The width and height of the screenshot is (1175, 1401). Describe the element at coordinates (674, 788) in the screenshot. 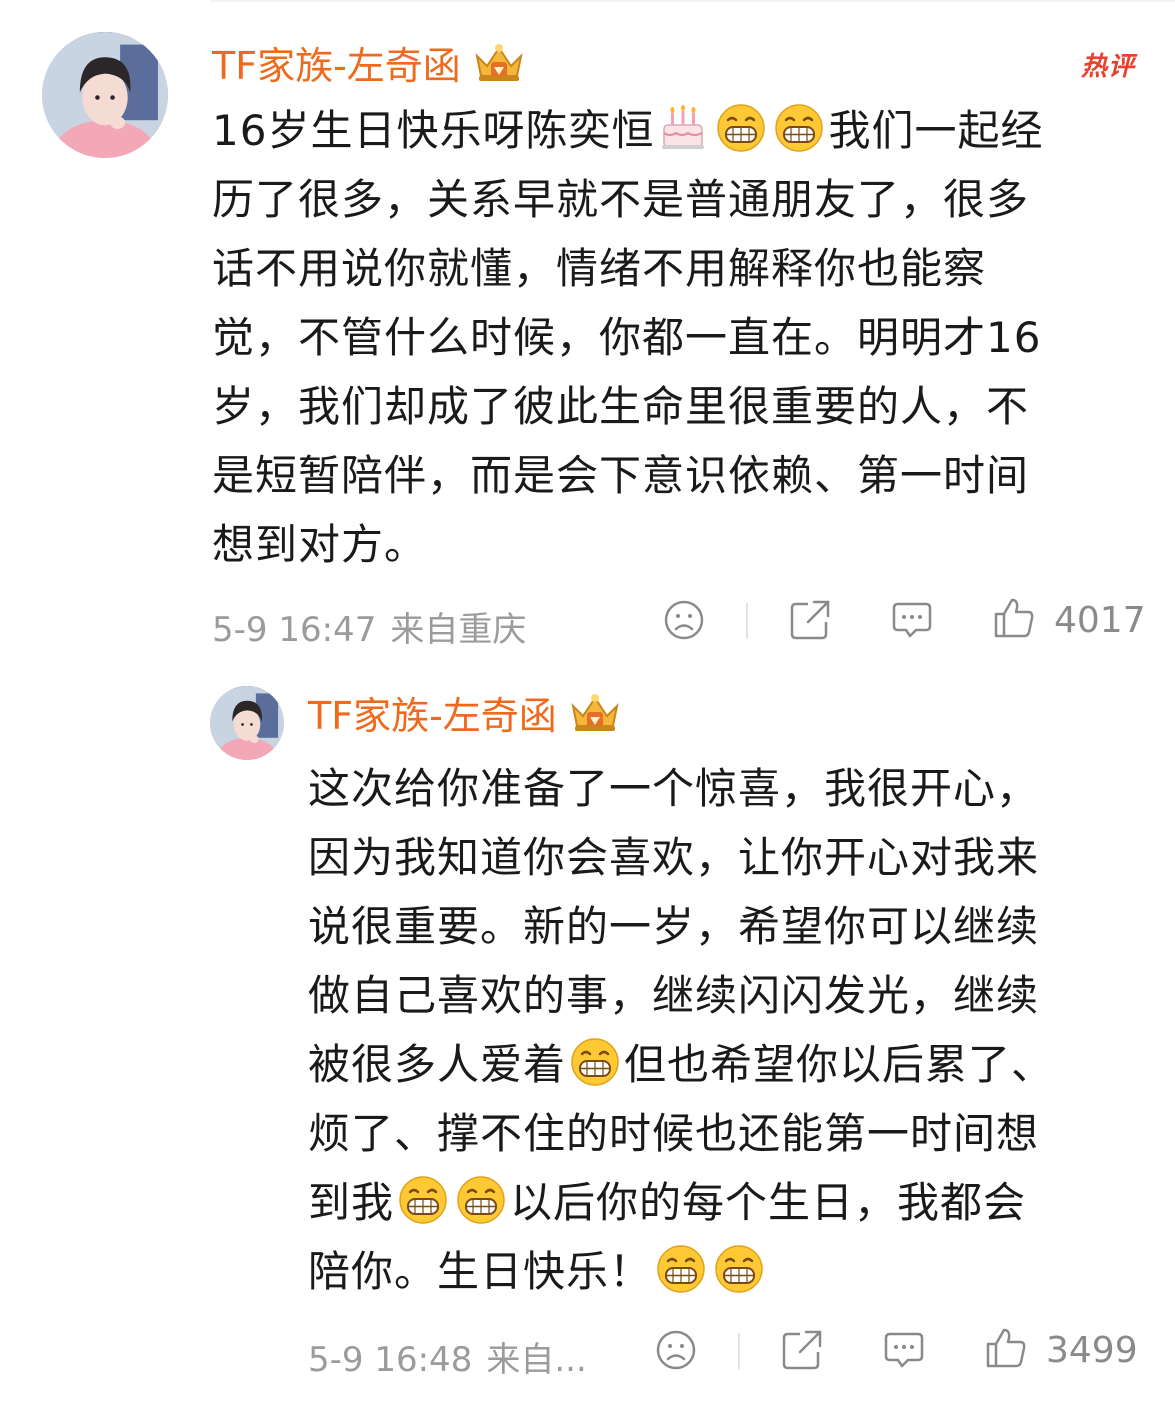

I see `comment-text: 这次给你准备了一个惊喜，我很开心，` at that location.